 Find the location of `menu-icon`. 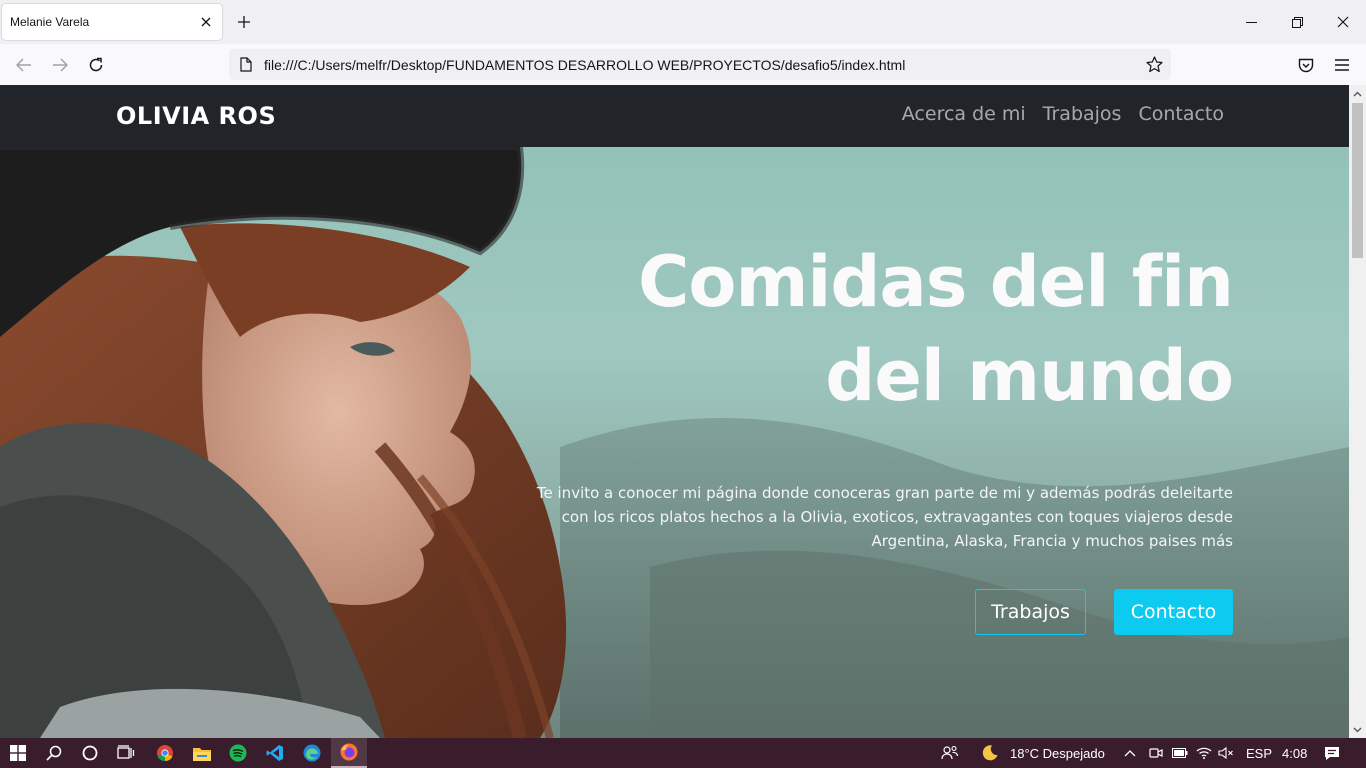

menu-icon is located at coordinates (1342, 65).